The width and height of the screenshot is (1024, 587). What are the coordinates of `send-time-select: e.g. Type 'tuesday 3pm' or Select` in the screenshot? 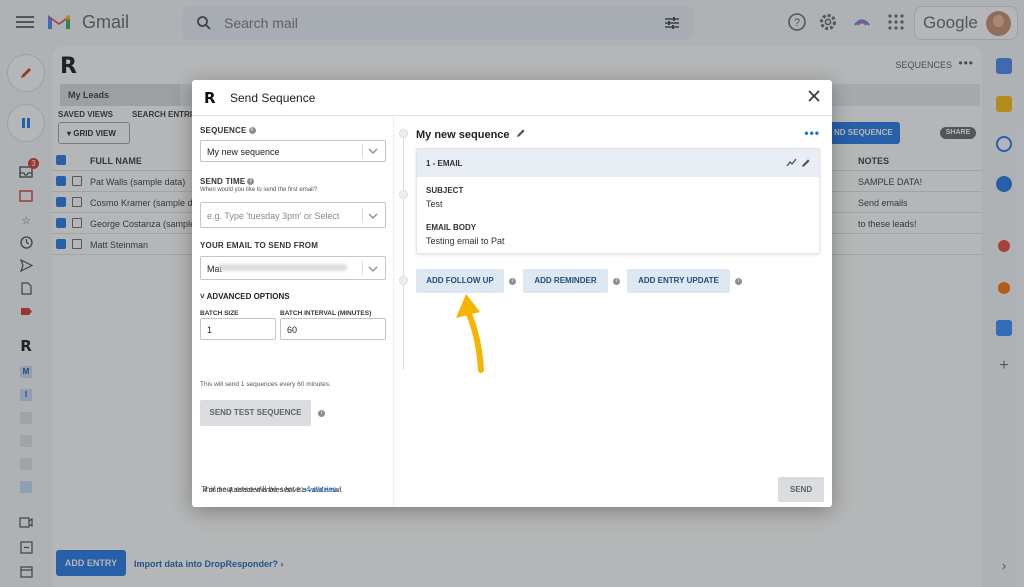 It's located at (293, 215).